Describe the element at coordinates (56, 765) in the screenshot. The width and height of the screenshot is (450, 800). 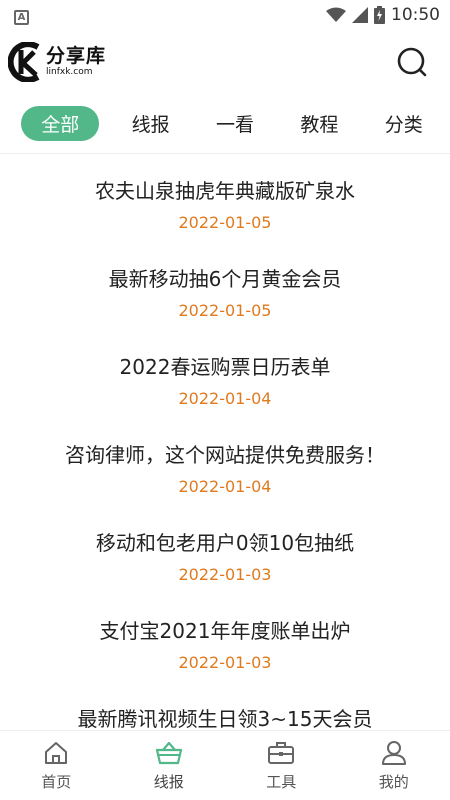
I see `nav-home: 首页` at that location.